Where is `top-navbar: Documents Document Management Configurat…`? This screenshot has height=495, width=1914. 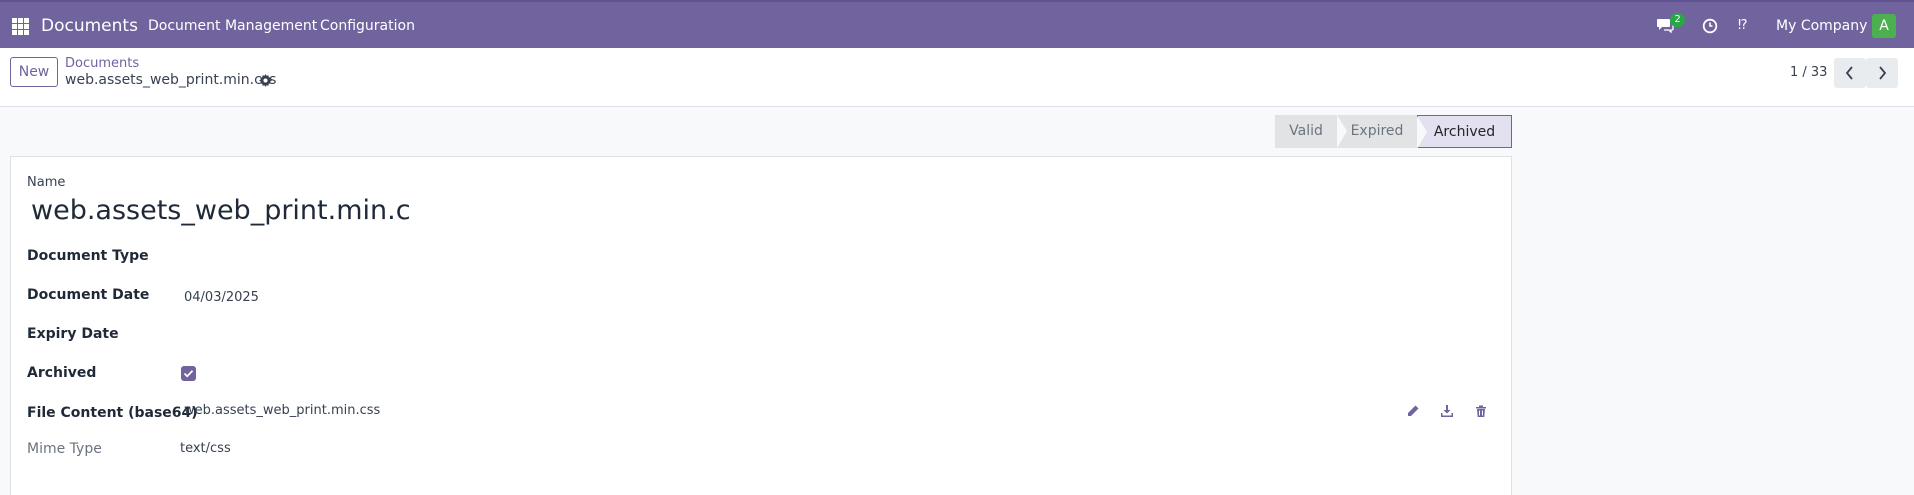
top-navbar: Documents Document Management Configurat… is located at coordinates (957, 24).